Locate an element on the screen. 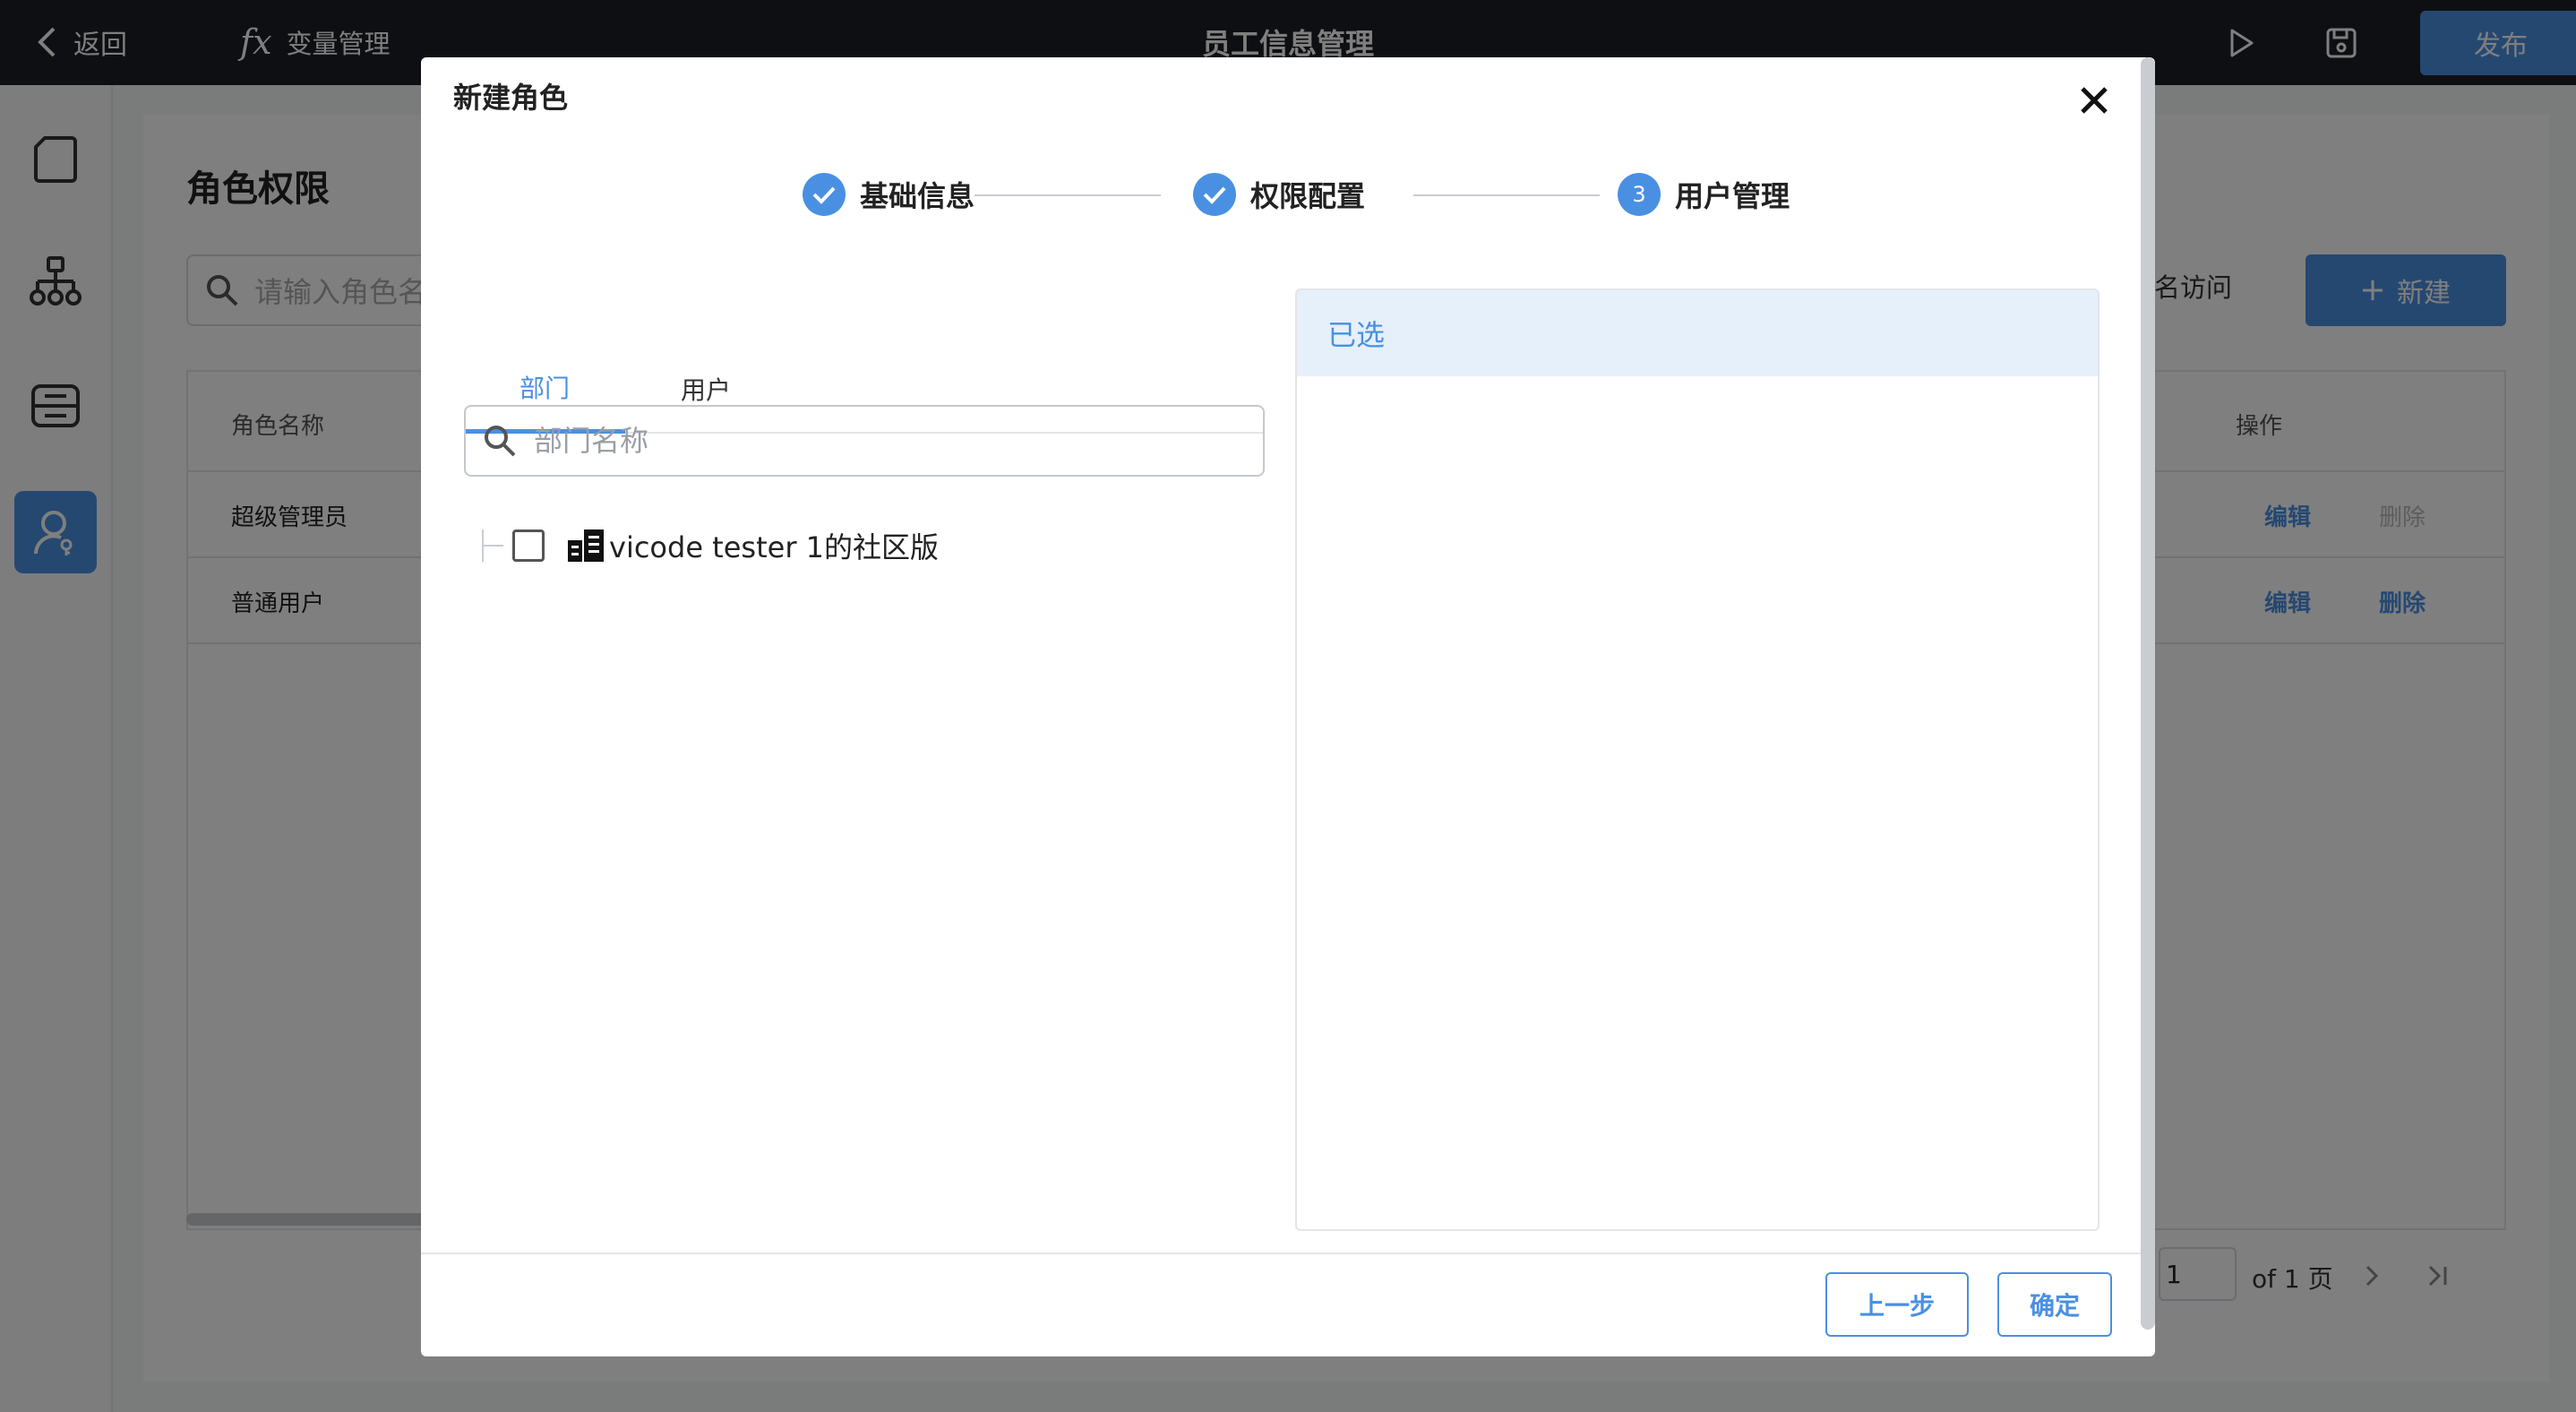  dialog-title: 新建角色 is located at coordinates (511, 98).